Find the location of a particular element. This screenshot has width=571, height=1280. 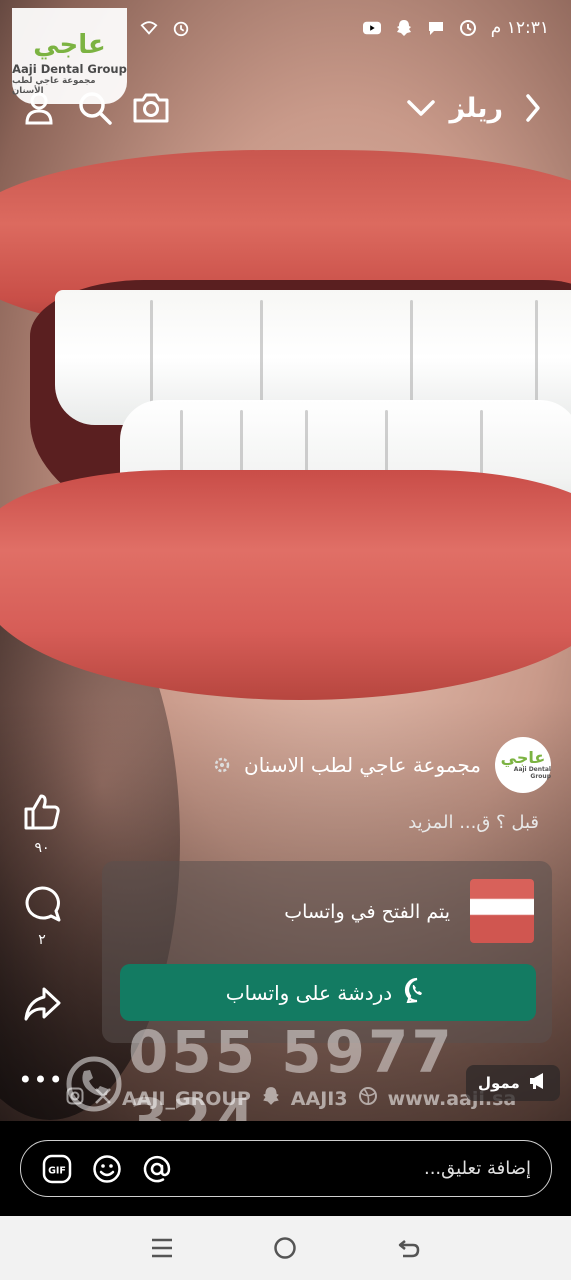

back-arrow-icon is located at coordinates (532, 108).